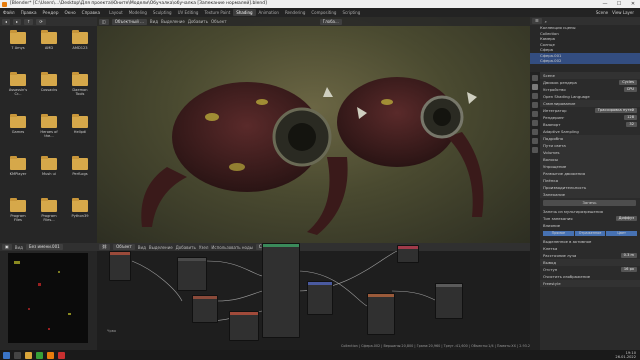 The width and height of the screenshot is (640, 360). What do you see at coordinates (605, 4) in the screenshot?
I see `minimize-button: —` at bounding box center [605, 4].